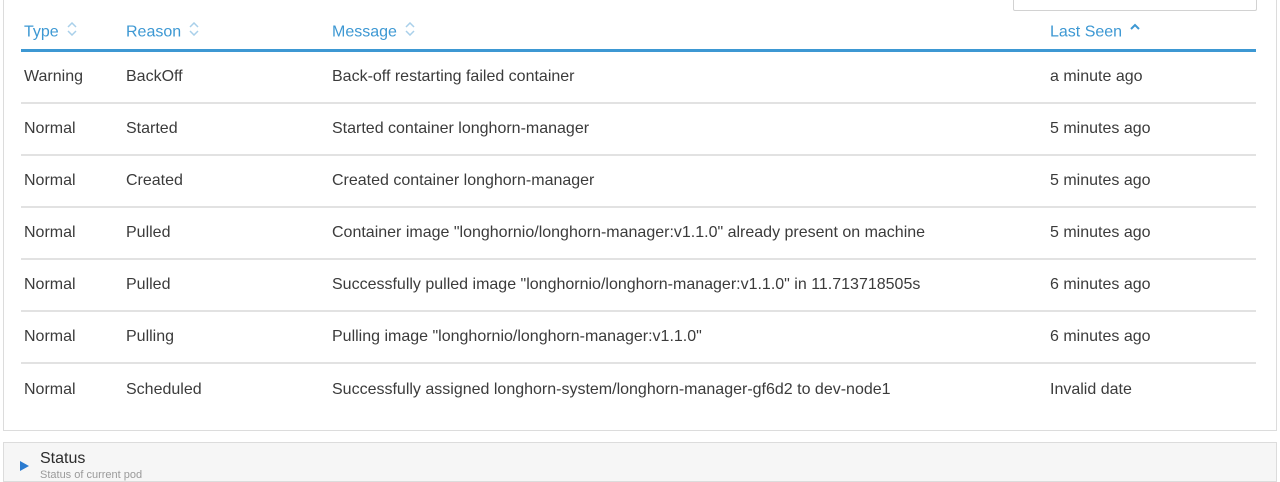 Image resolution: width=1280 pixels, height=482 pixels. I want to click on cell-reason: Created, so click(226, 181).